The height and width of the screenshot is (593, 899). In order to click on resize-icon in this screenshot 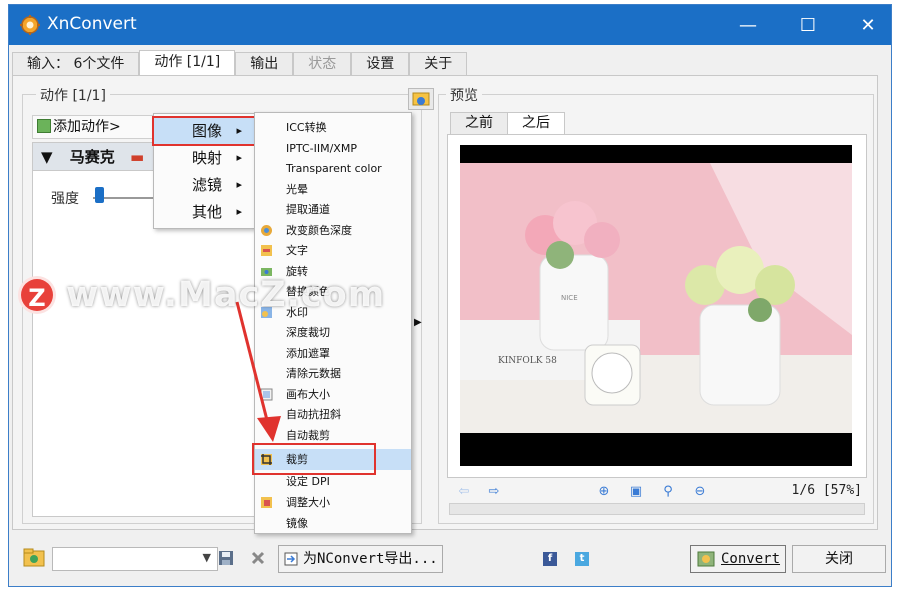, I will do `click(266, 502)`.